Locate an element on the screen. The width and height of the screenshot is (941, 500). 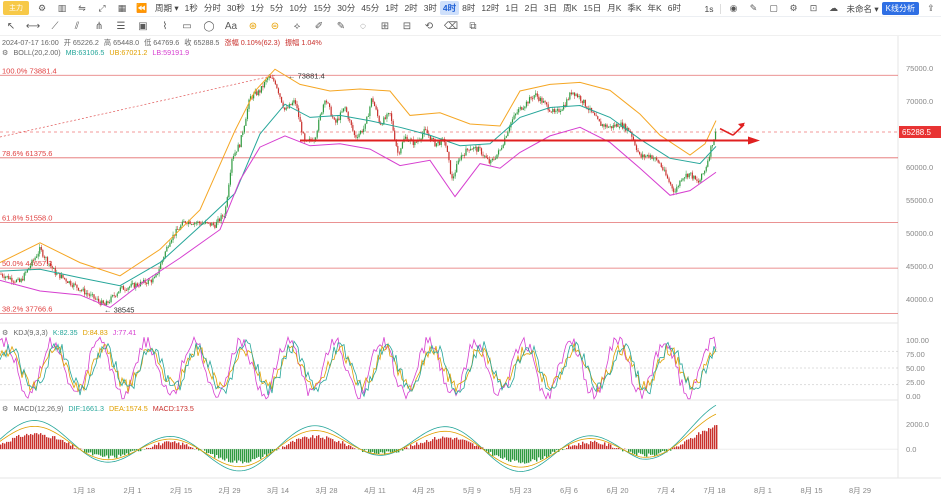
interval-13: 8时 is located at coordinates (468, 8).